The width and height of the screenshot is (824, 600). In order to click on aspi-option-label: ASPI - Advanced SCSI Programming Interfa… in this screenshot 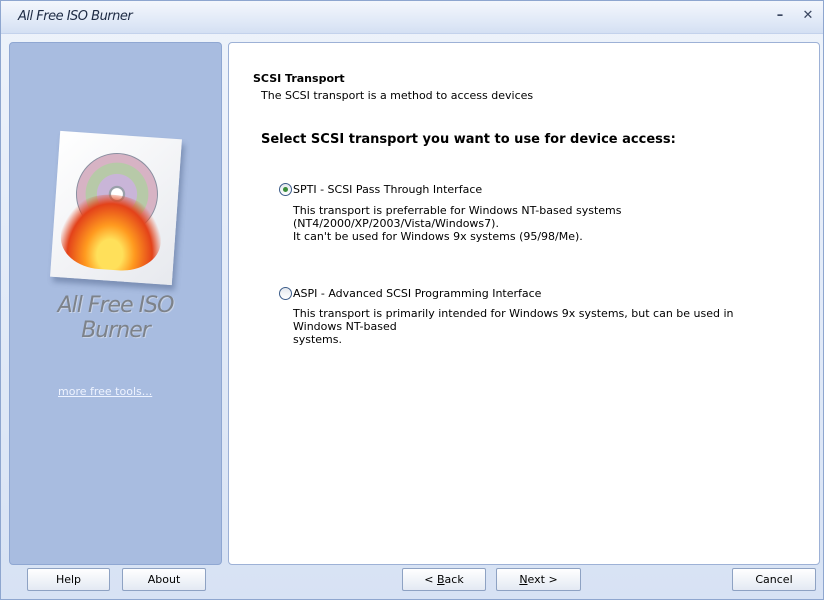, I will do `click(417, 293)`.